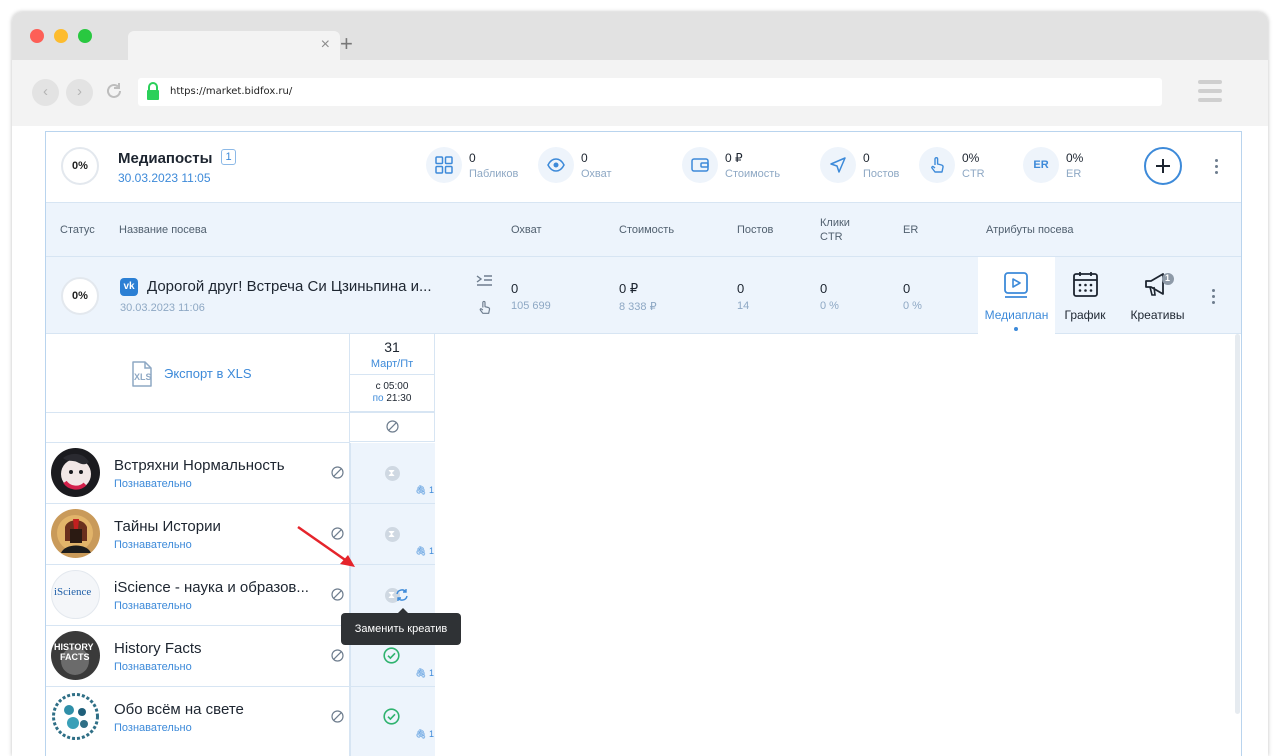  What do you see at coordinates (1210, 91) in the screenshot?
I see `browser-menu-icon` at bounding box center [1210, 91].